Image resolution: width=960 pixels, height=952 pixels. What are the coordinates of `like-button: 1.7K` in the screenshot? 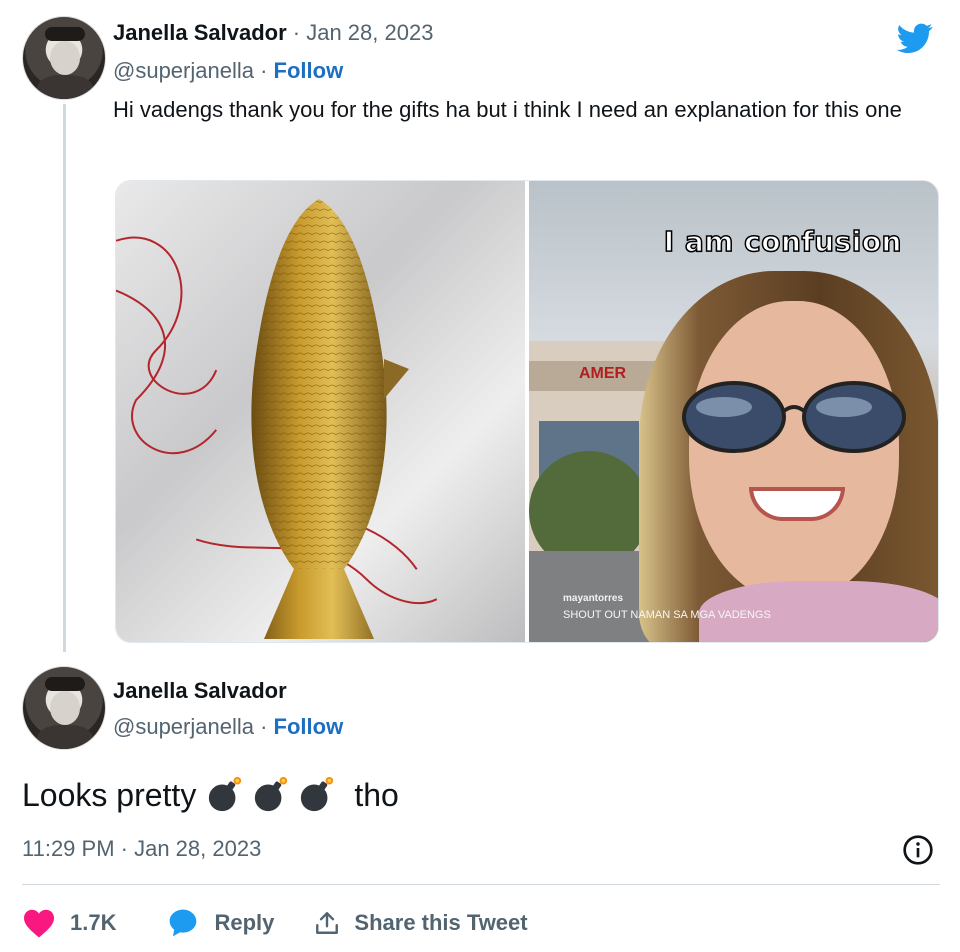 It's located at (69, 923).